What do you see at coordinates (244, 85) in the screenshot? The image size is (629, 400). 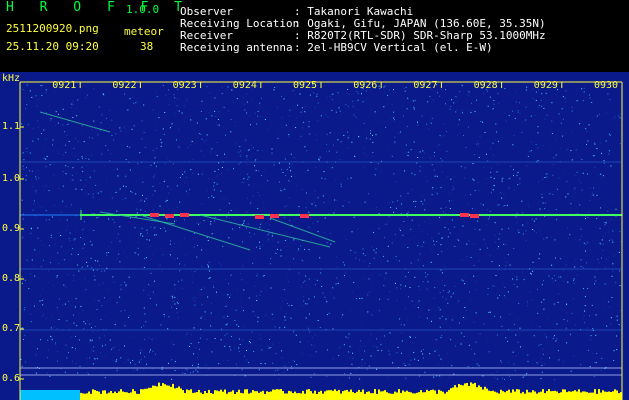 I see `time-tick-label: 0924` at bounding box center [244, 85].